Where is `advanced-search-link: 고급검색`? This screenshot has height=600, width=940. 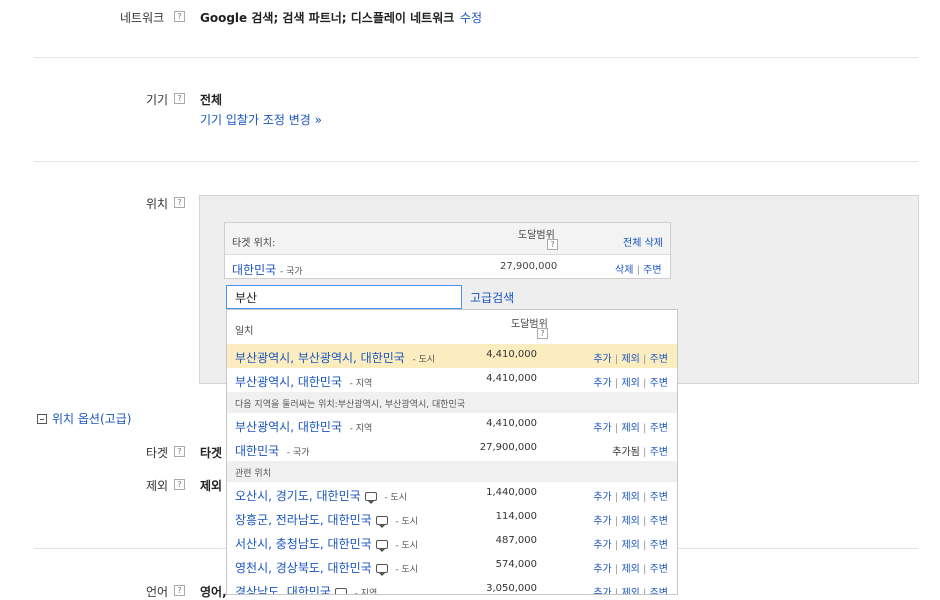
advanced-search-link: 고급검색 is located at coordinates (492, 297).